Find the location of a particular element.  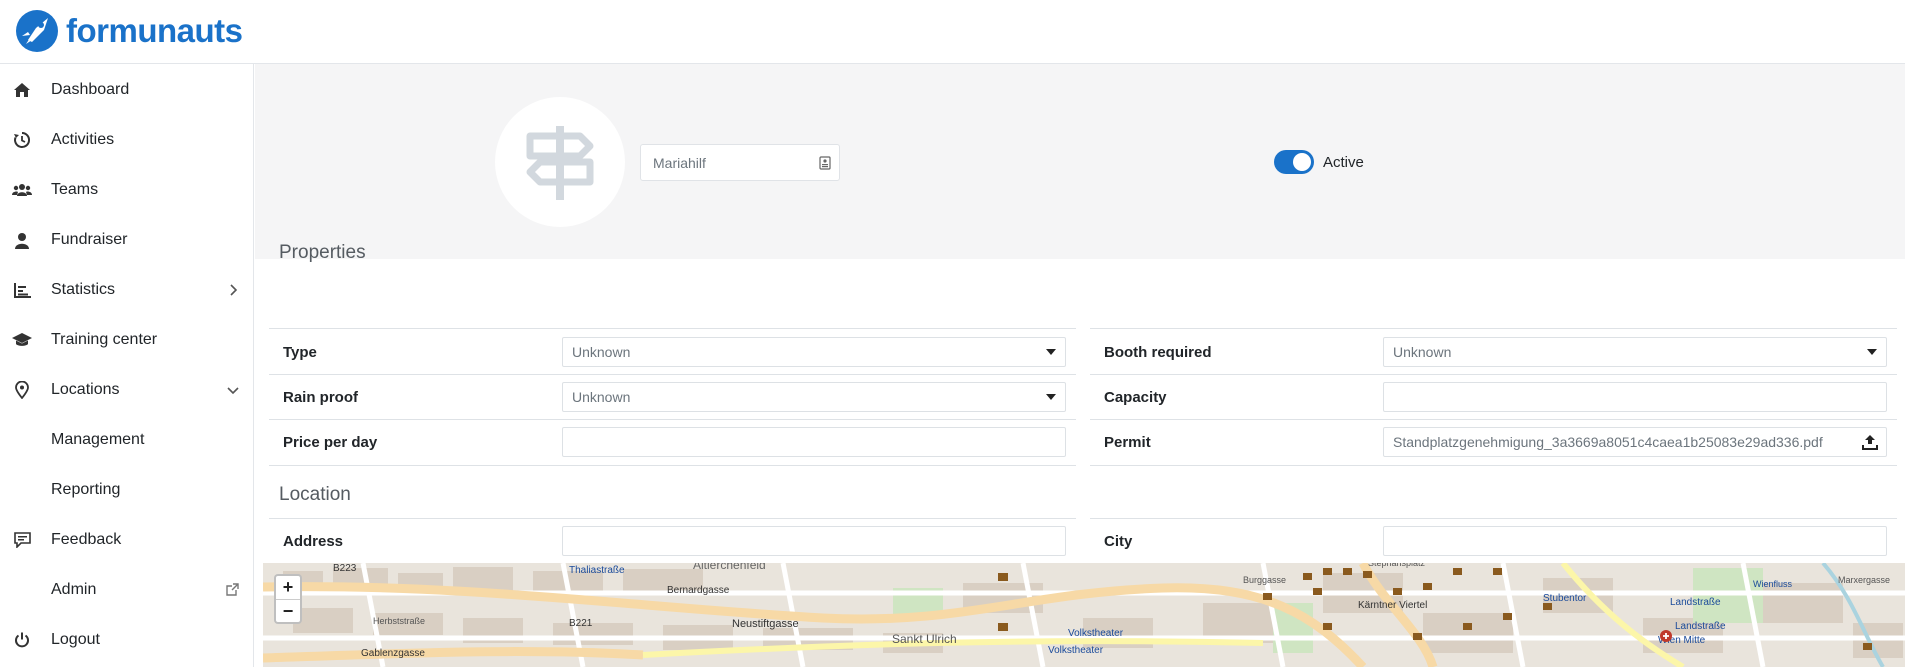

svg-text: Gablenzgasse is located at coordinates (393, 653).